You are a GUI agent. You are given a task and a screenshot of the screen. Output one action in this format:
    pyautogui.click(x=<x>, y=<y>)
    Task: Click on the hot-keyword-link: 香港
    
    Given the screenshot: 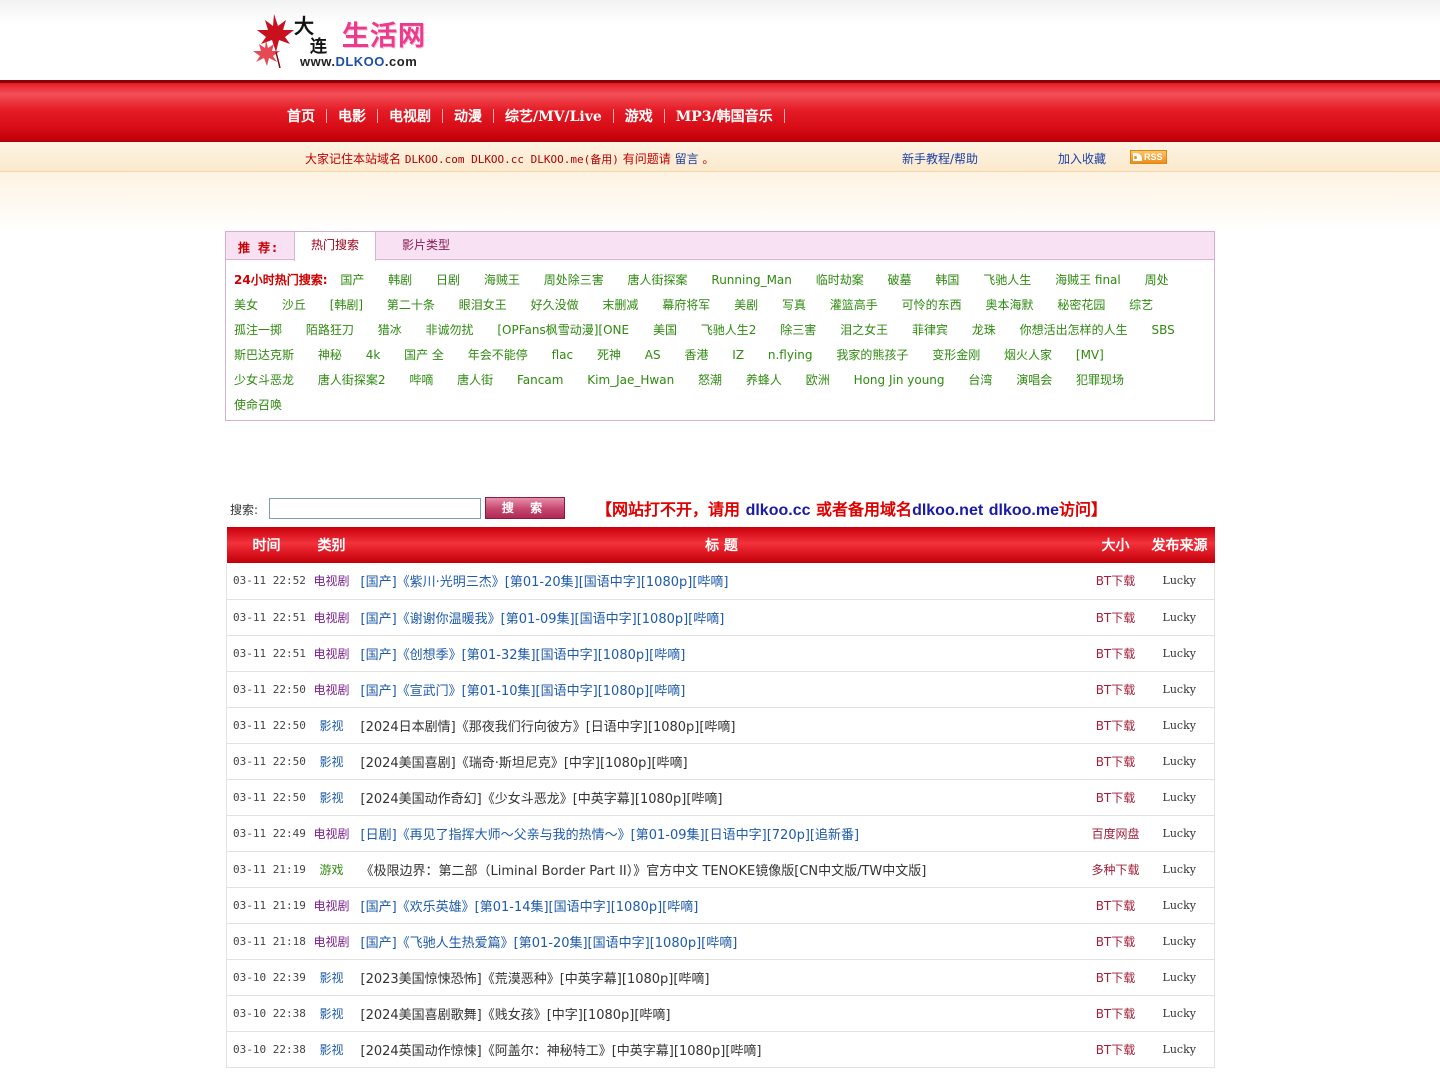 What is the action you would take?
    pyautogui.click(x=696, y=355)
    